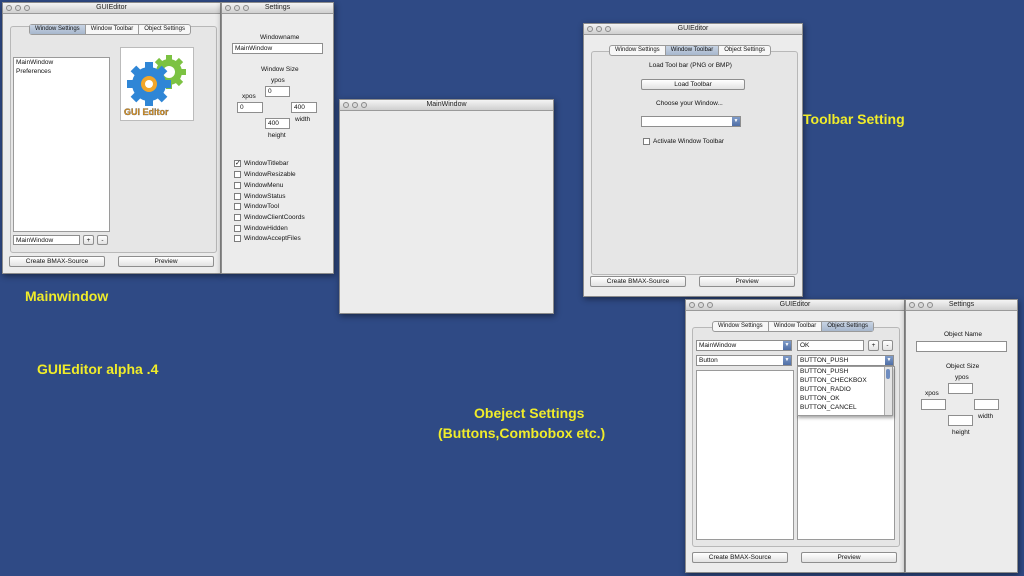 The height and width of the screenshot is (576, 1024). Describe the element at coordinates (265, 174) in the screenshot. I see `window-resizable-checkbox: WindowResizable` at that location.